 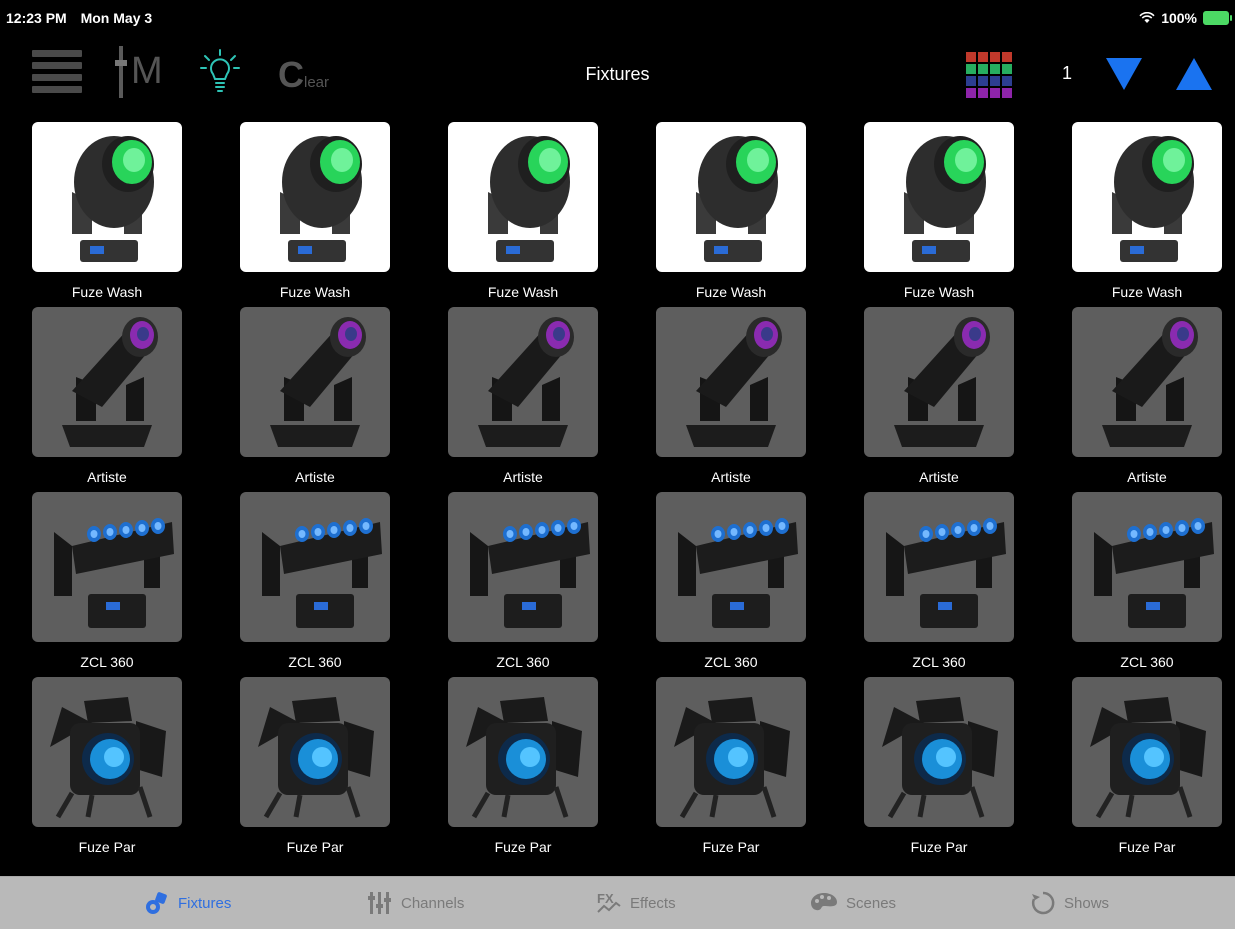 What do you see at coordinates (1217, 18) in the screenshot?
I see `battery-icon` at bounding box center [1217, 18].